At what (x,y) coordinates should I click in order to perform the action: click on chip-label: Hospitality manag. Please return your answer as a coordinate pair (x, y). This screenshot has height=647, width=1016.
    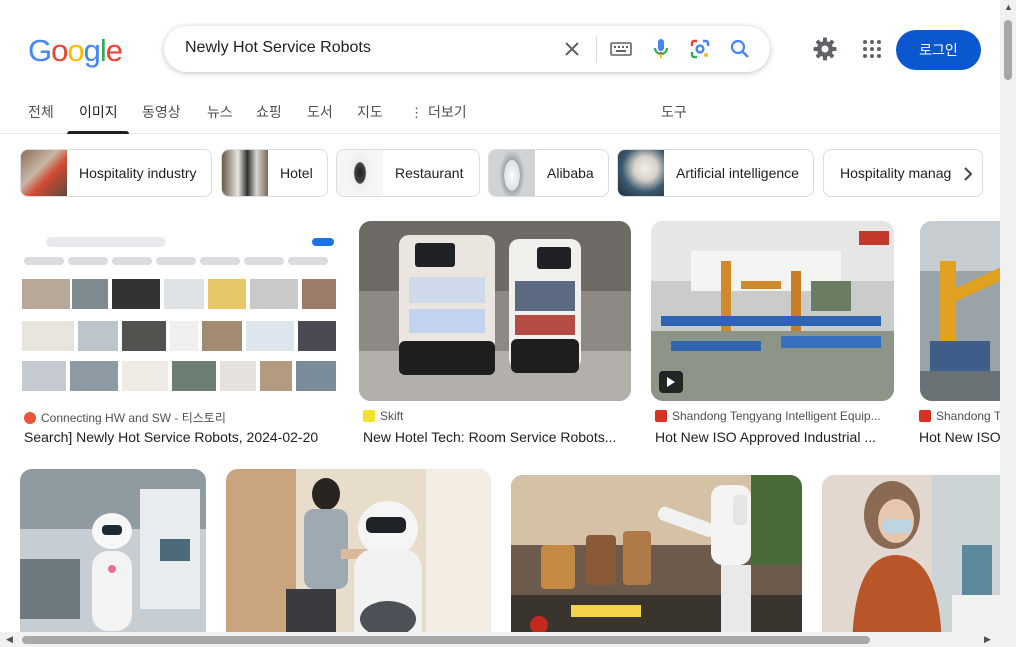
    Looking at the image, I should click on (896, 173).